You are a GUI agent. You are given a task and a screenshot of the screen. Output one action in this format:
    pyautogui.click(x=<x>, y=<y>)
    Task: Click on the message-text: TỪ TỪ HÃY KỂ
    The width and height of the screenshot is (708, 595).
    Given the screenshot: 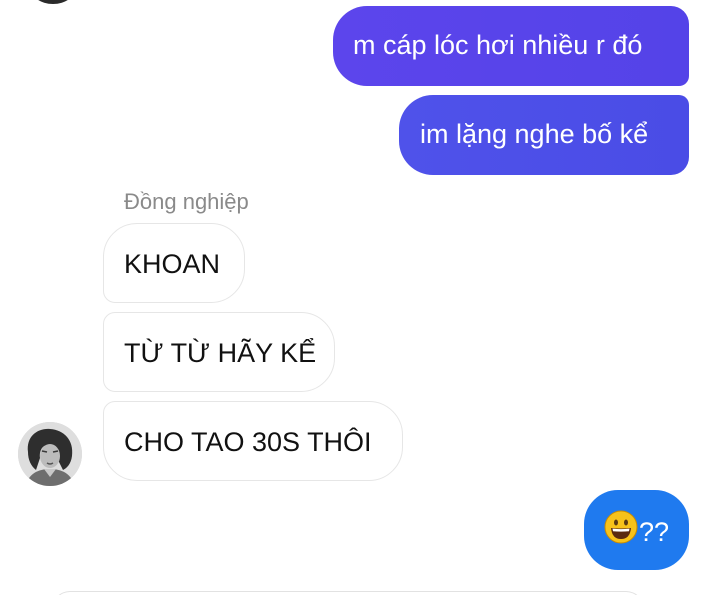 What is the action you would take?
    pyautogui.click(x=220, y=353)
    